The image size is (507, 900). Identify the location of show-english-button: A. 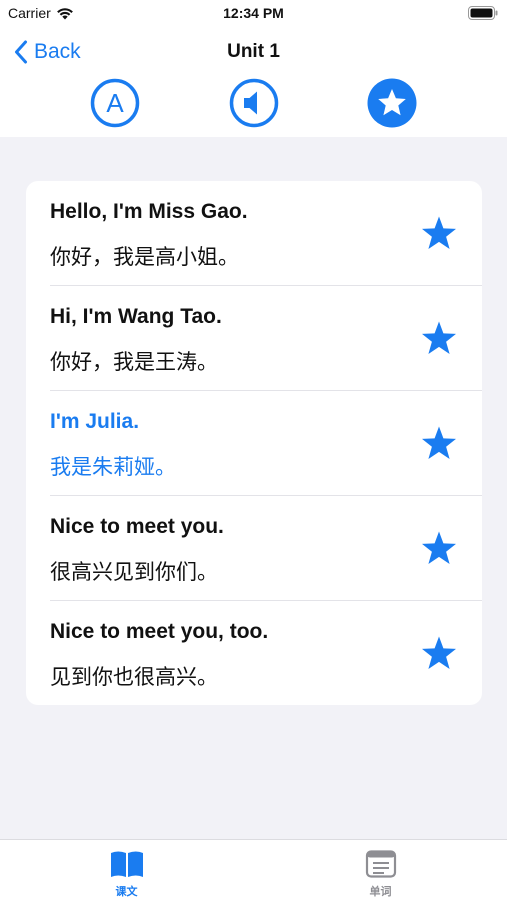
(115, 103).